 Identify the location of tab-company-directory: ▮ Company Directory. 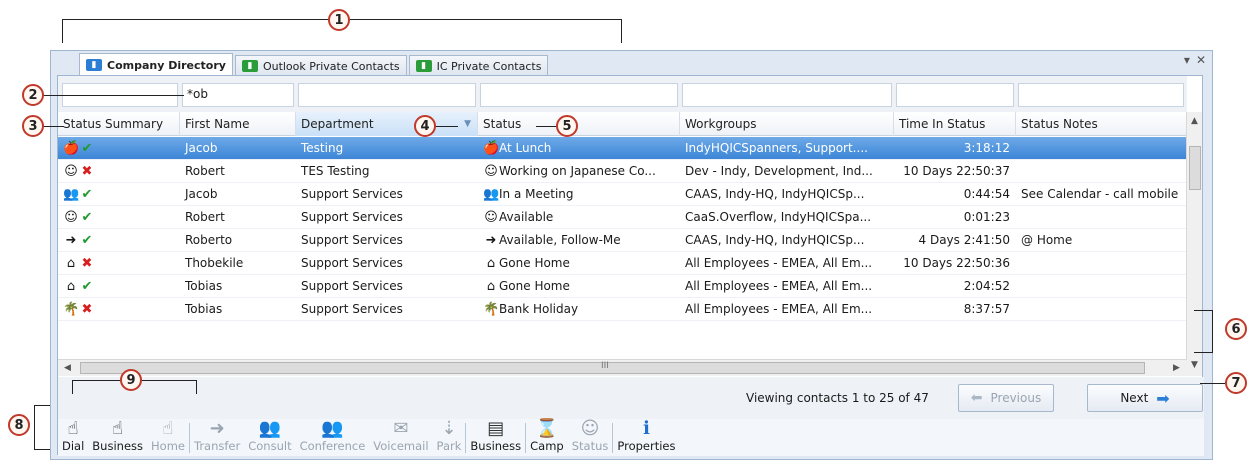
(156, 64).